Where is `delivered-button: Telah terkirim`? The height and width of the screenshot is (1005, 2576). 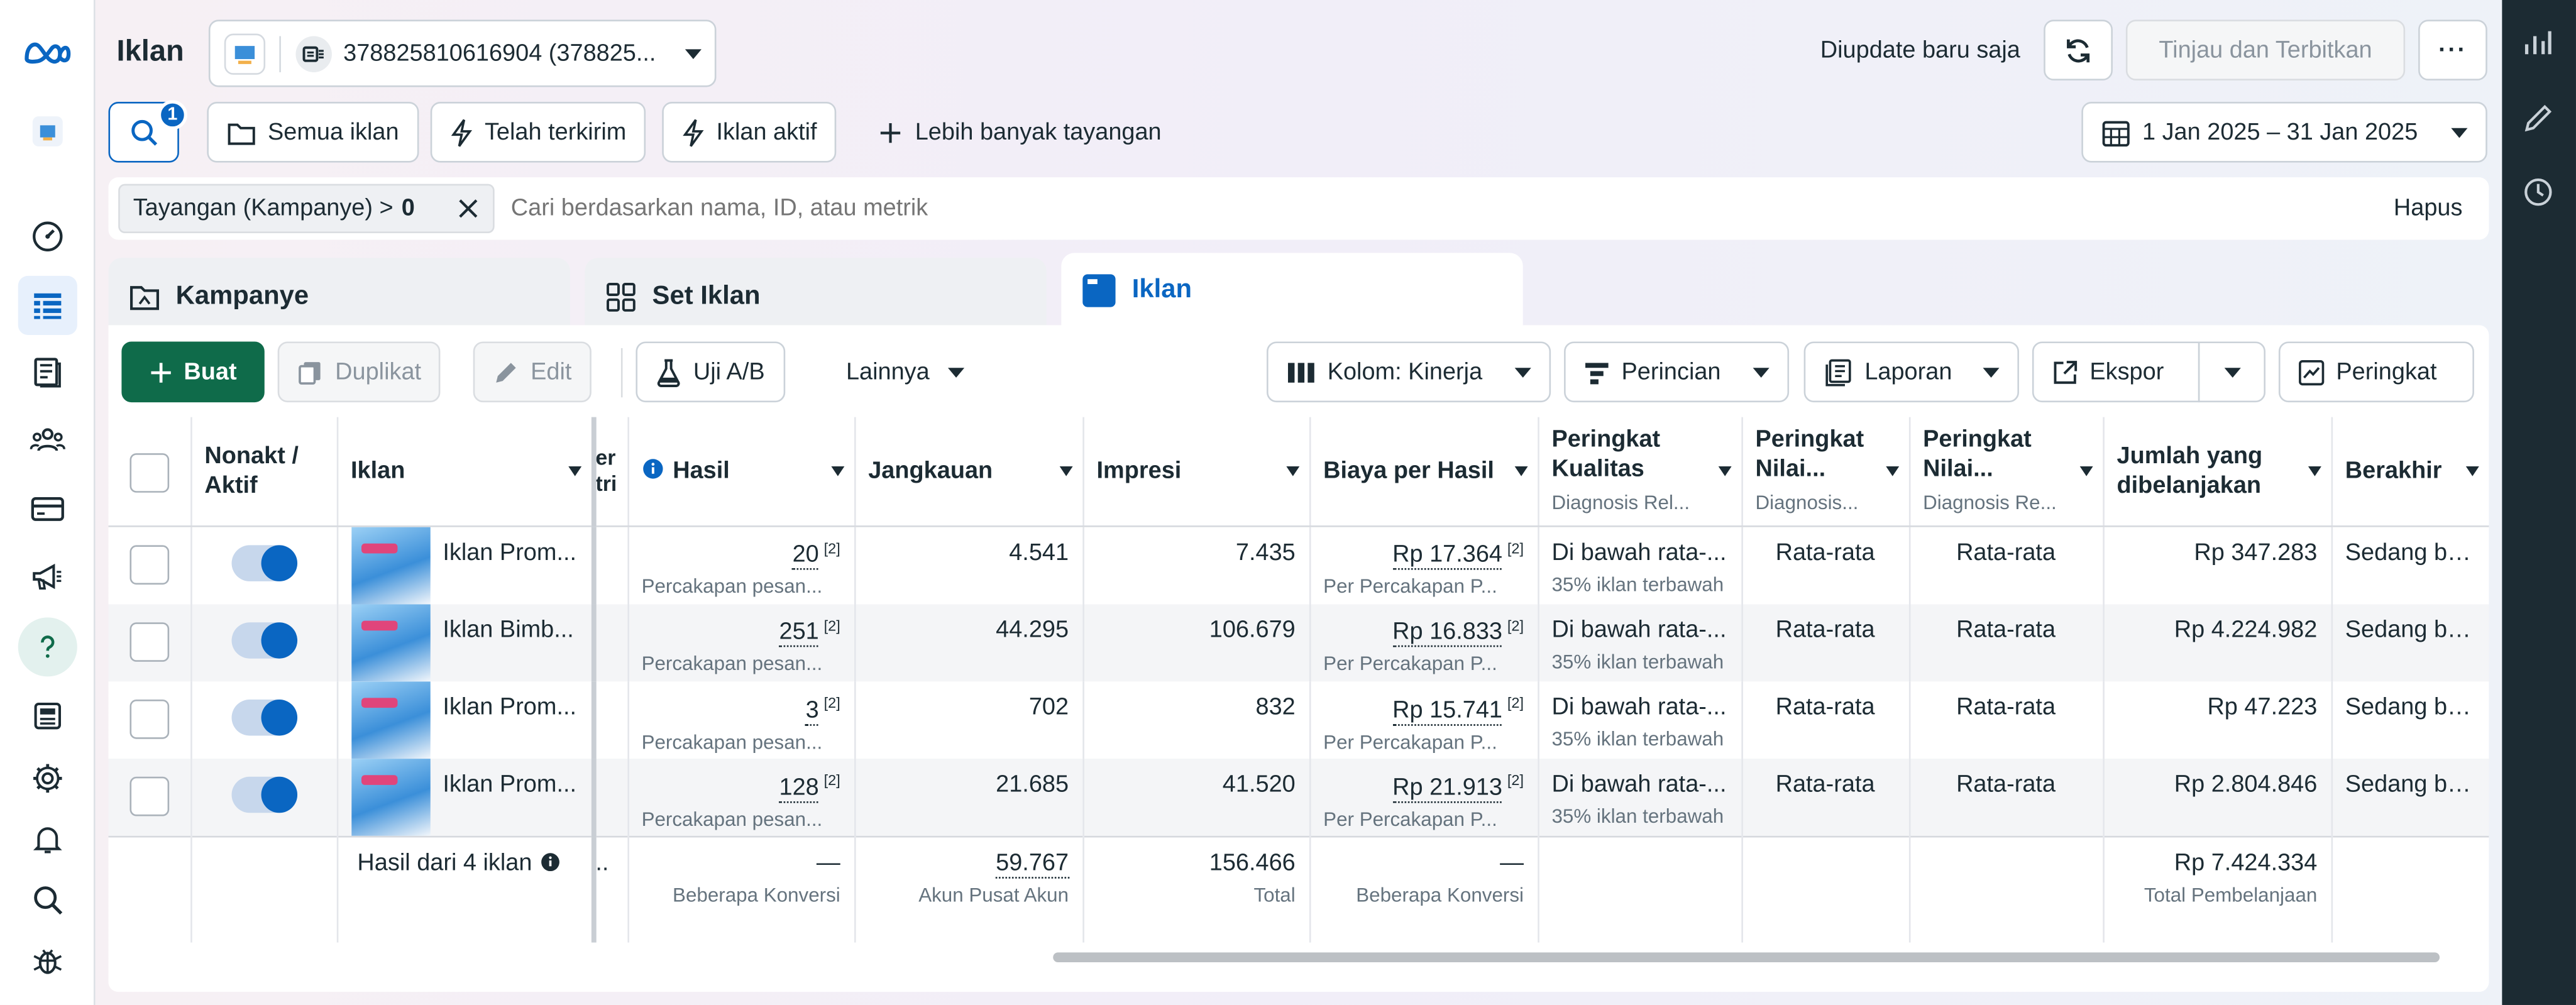 delivered-button: Telah terkirim is located at coordinates (538, 132).